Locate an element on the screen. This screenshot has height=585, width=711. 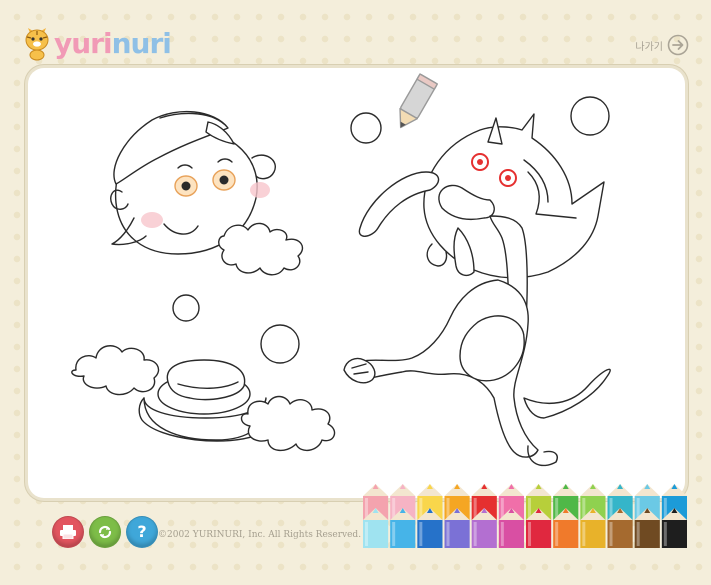
help-icon: ? is located at coordinates (142, 531).